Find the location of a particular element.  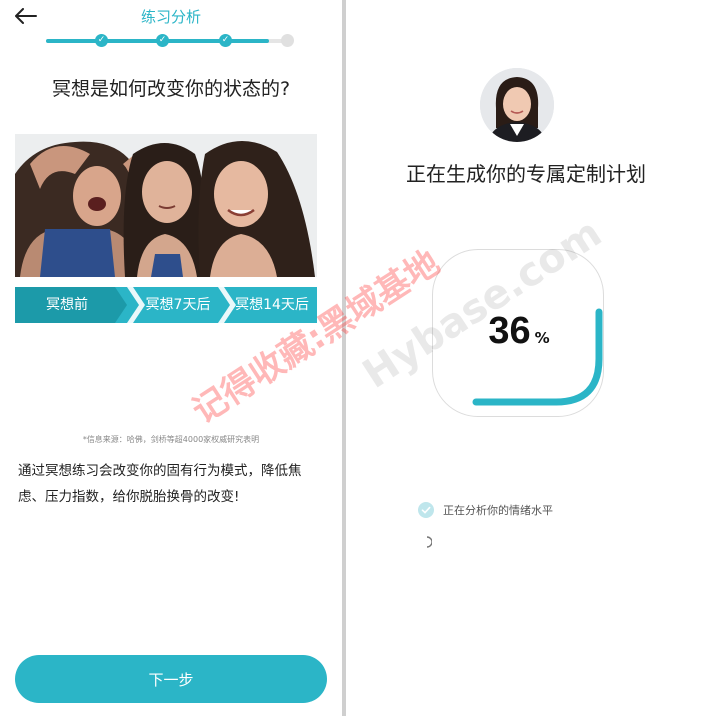

progress-percent: 36% is located at coordinates (519, 331).